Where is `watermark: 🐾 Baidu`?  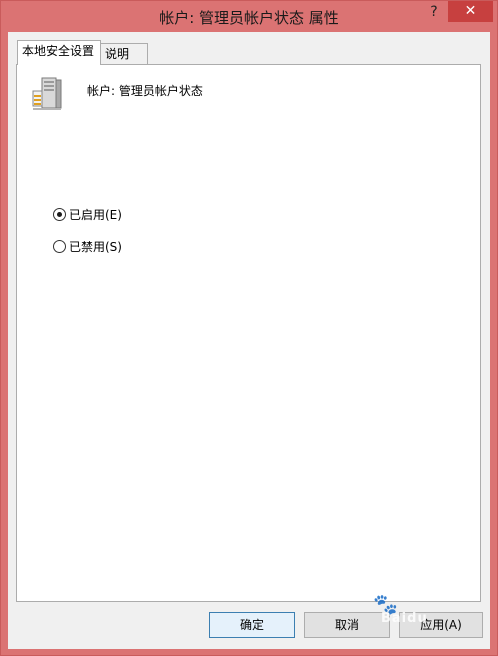
watermark: 🐾 Baidu is located at coordinates (428, 615).